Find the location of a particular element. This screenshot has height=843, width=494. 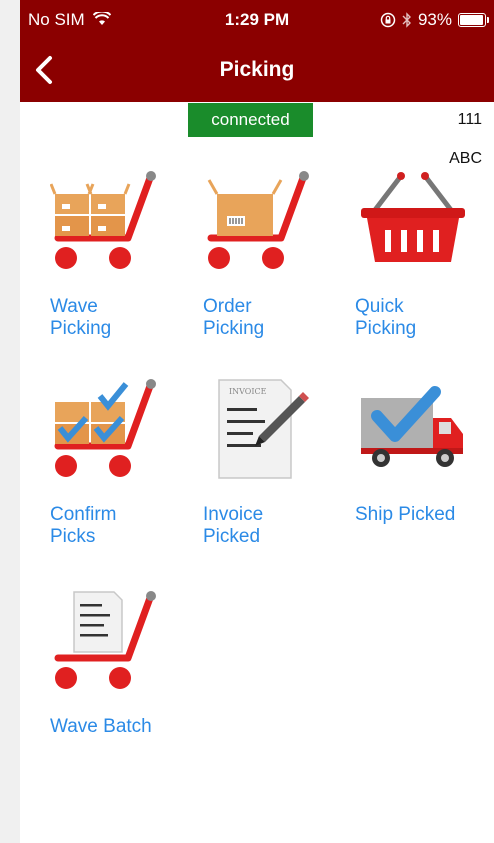

battery-percent: 93% is located at coordinates (434, 19).